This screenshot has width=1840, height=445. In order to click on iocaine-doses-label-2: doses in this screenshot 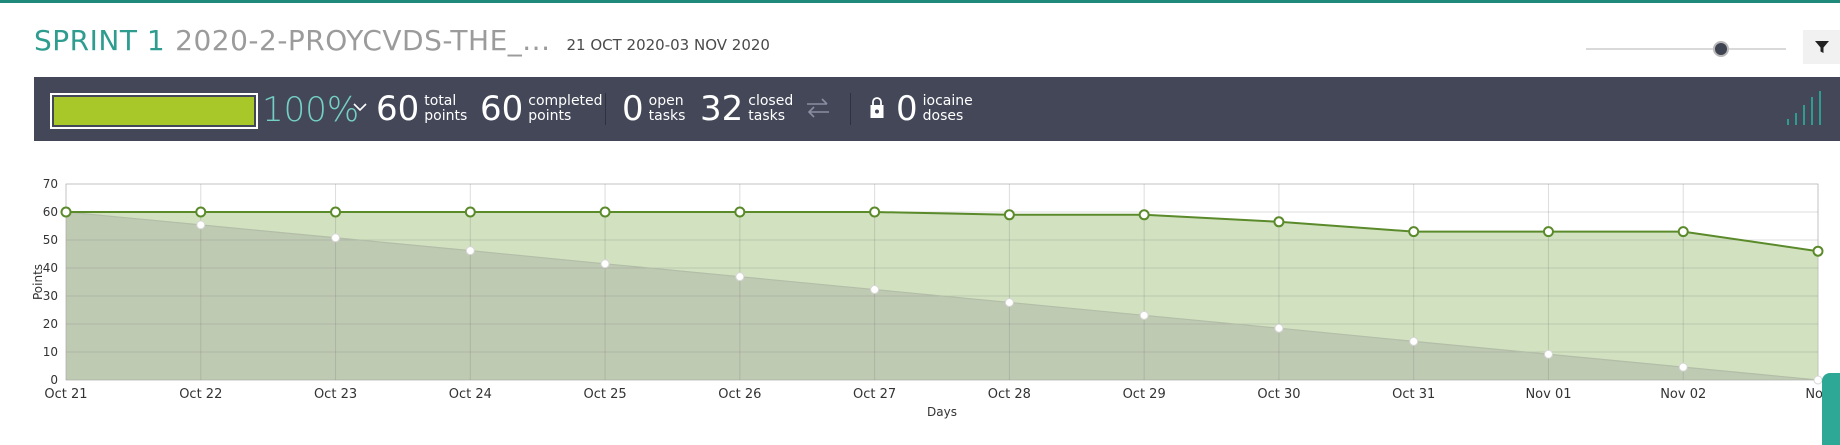, I will do `click(943, 116)`.